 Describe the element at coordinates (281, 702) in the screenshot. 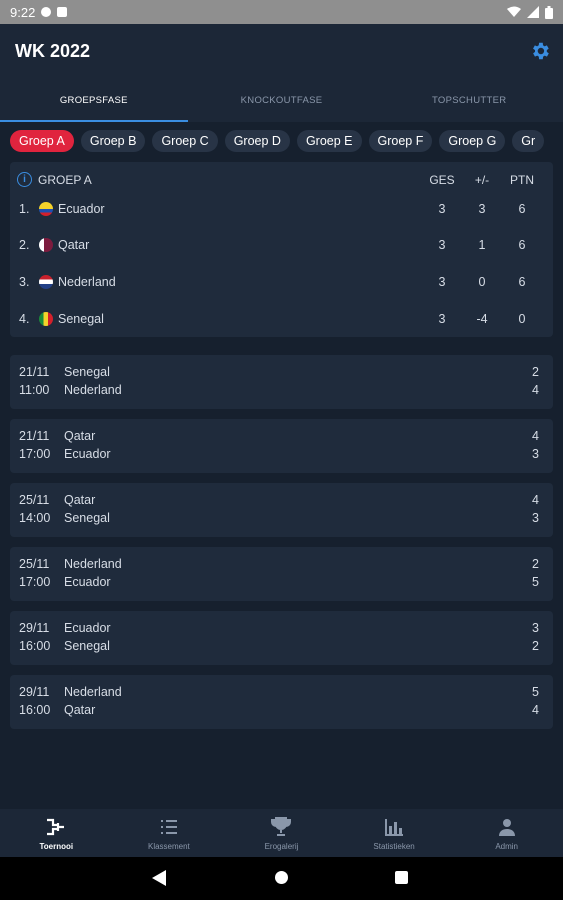

I see `match-card: 29/11 16:00 Nederland Qatar 5 4` at that location.